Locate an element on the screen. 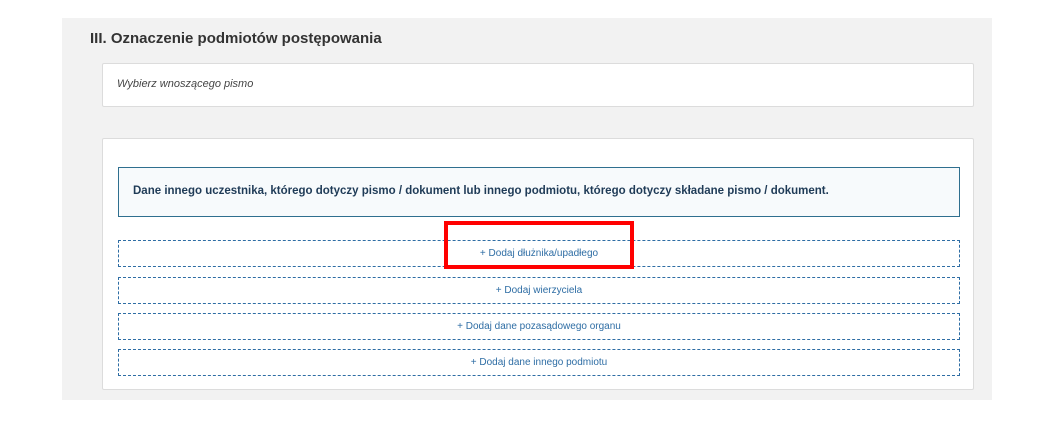  filer-select-placeholder: Wybierz wnoszącego pismo is located at coordinates (185, 84).